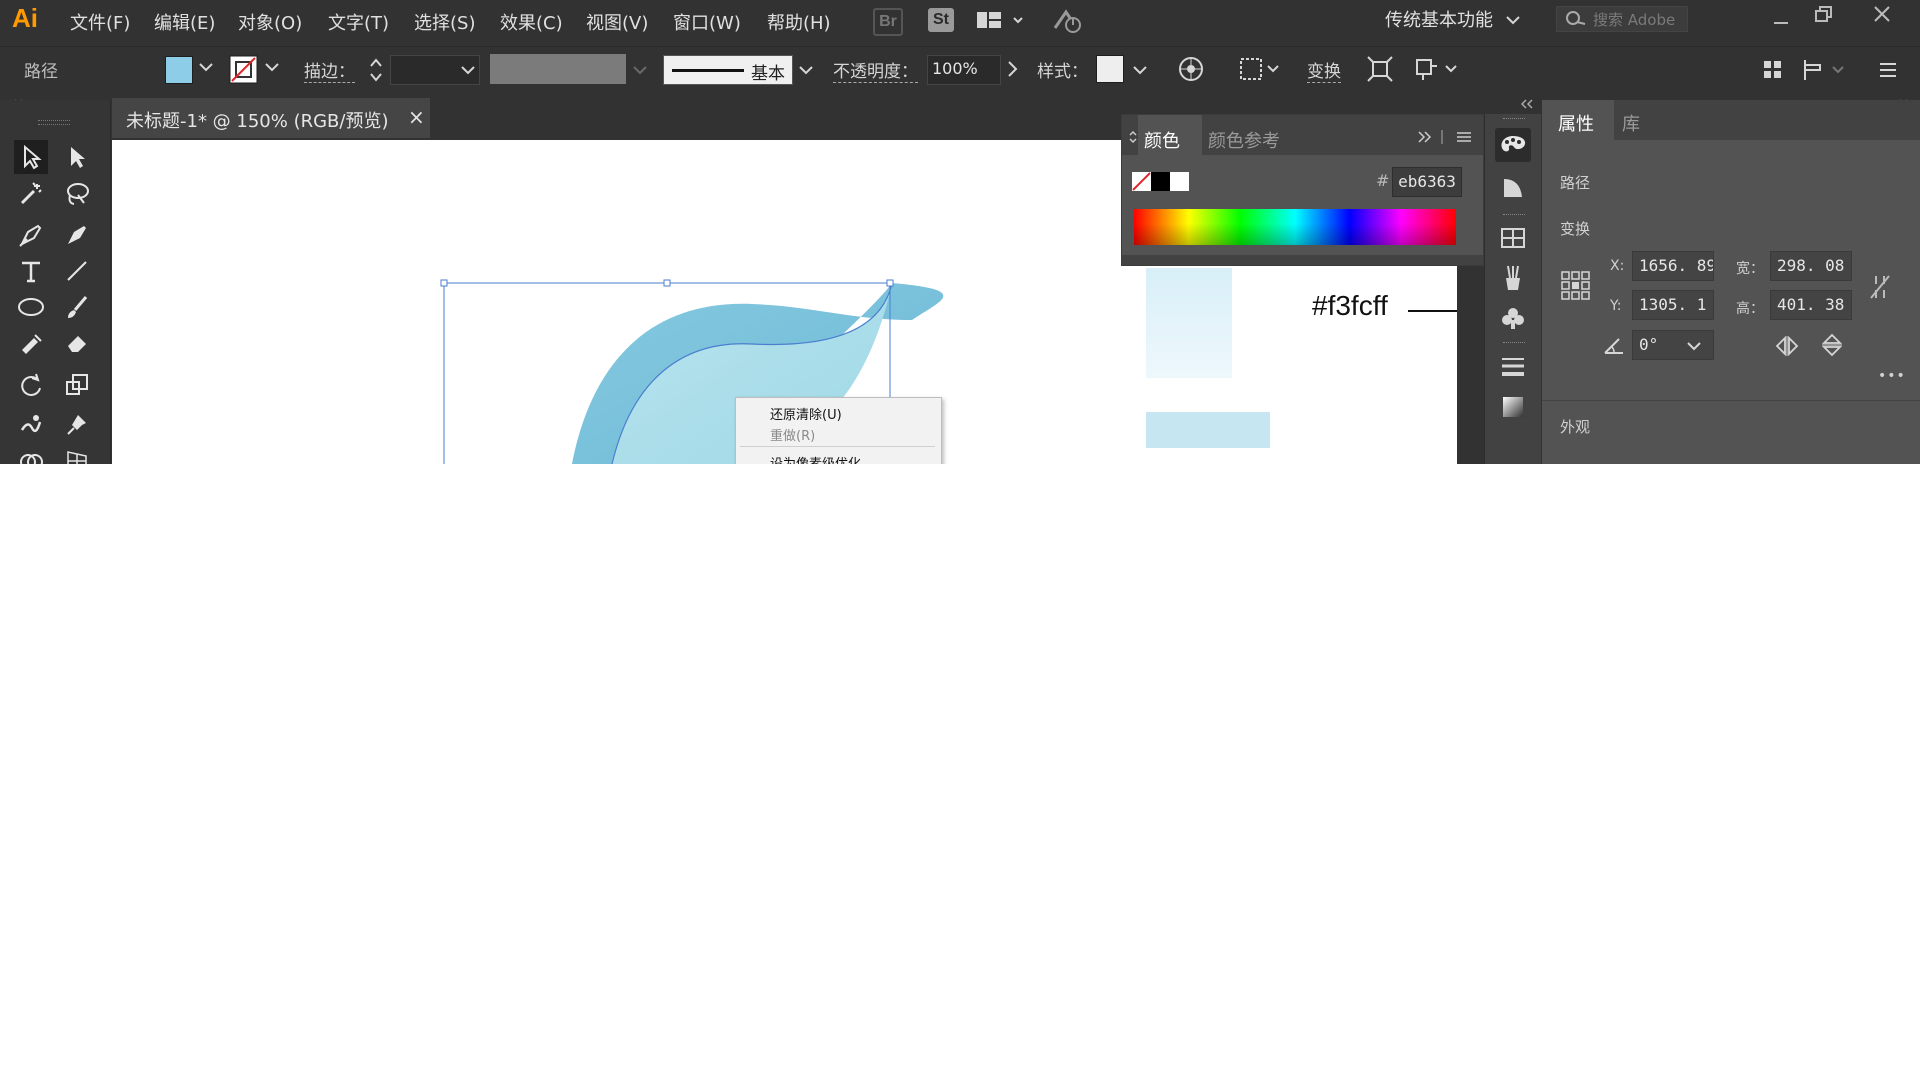  I want to click on flip-vertical-icon, so click(1832, 345).